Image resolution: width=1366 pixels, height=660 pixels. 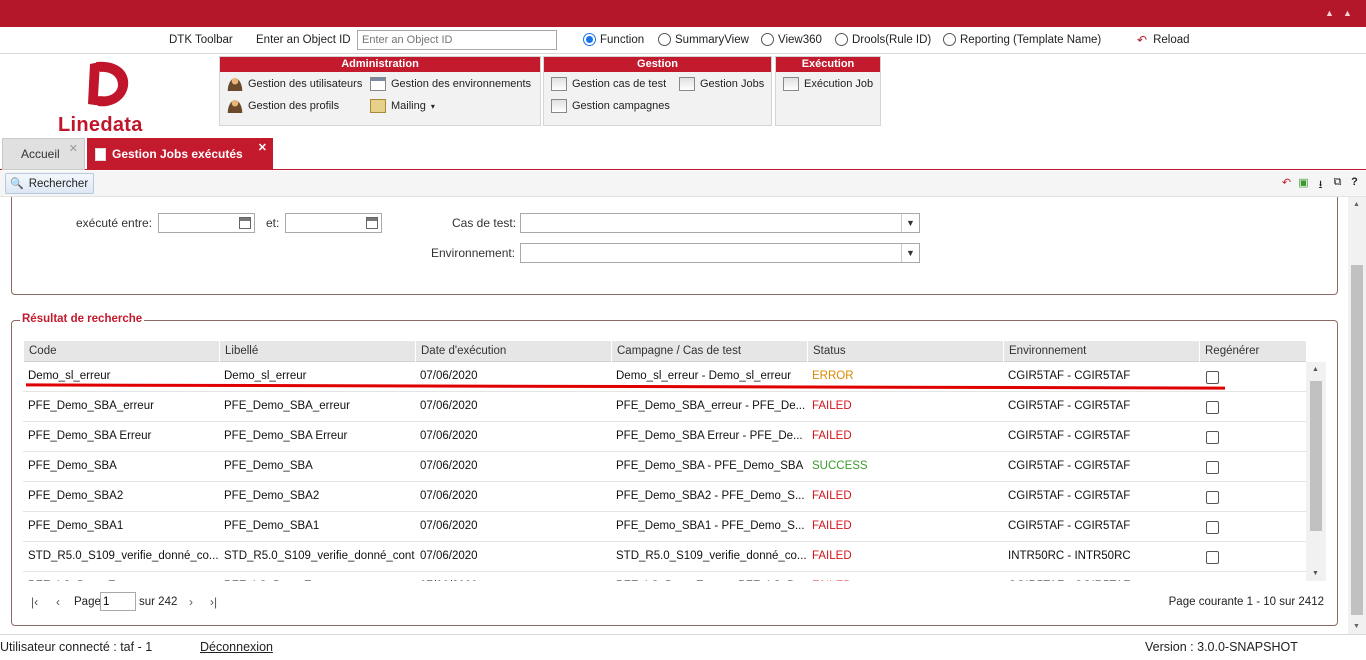 What do you see at coordinates (90, 436) in the screenshot?
I see `cell-code: PFE_Demo_SBA Erreur` at bounding box center [90, 436].